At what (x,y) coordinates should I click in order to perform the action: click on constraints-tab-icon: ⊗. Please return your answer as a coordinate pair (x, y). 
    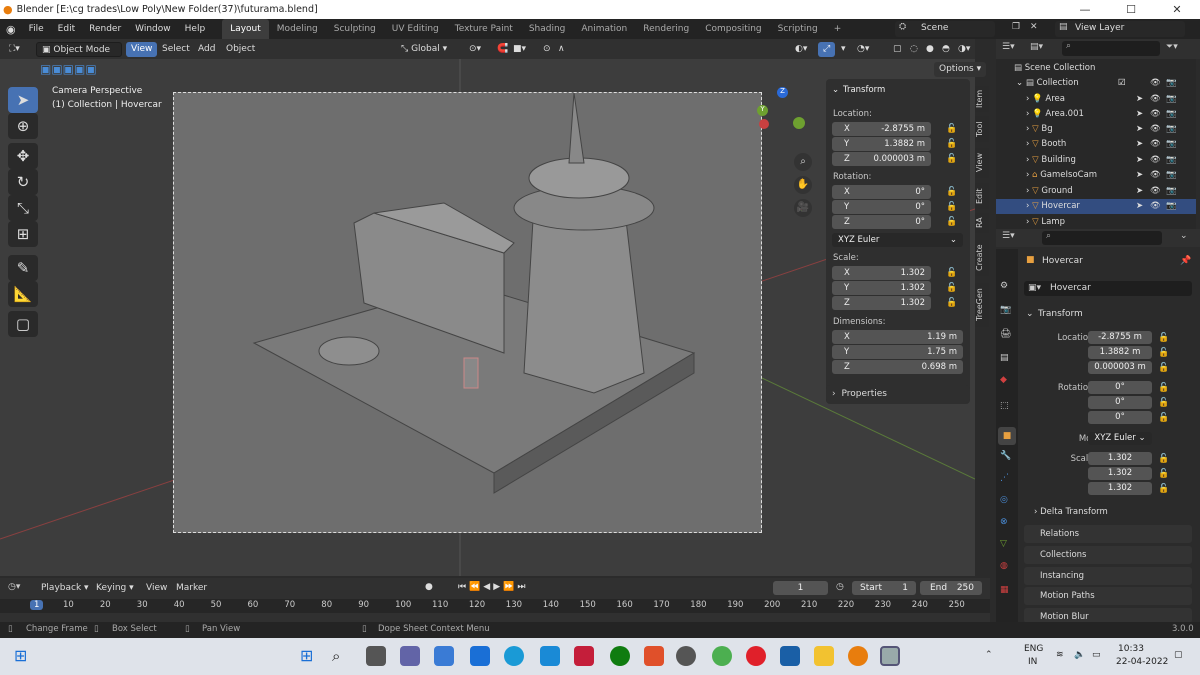
    Looking at the image, I should click on (1004, 522).